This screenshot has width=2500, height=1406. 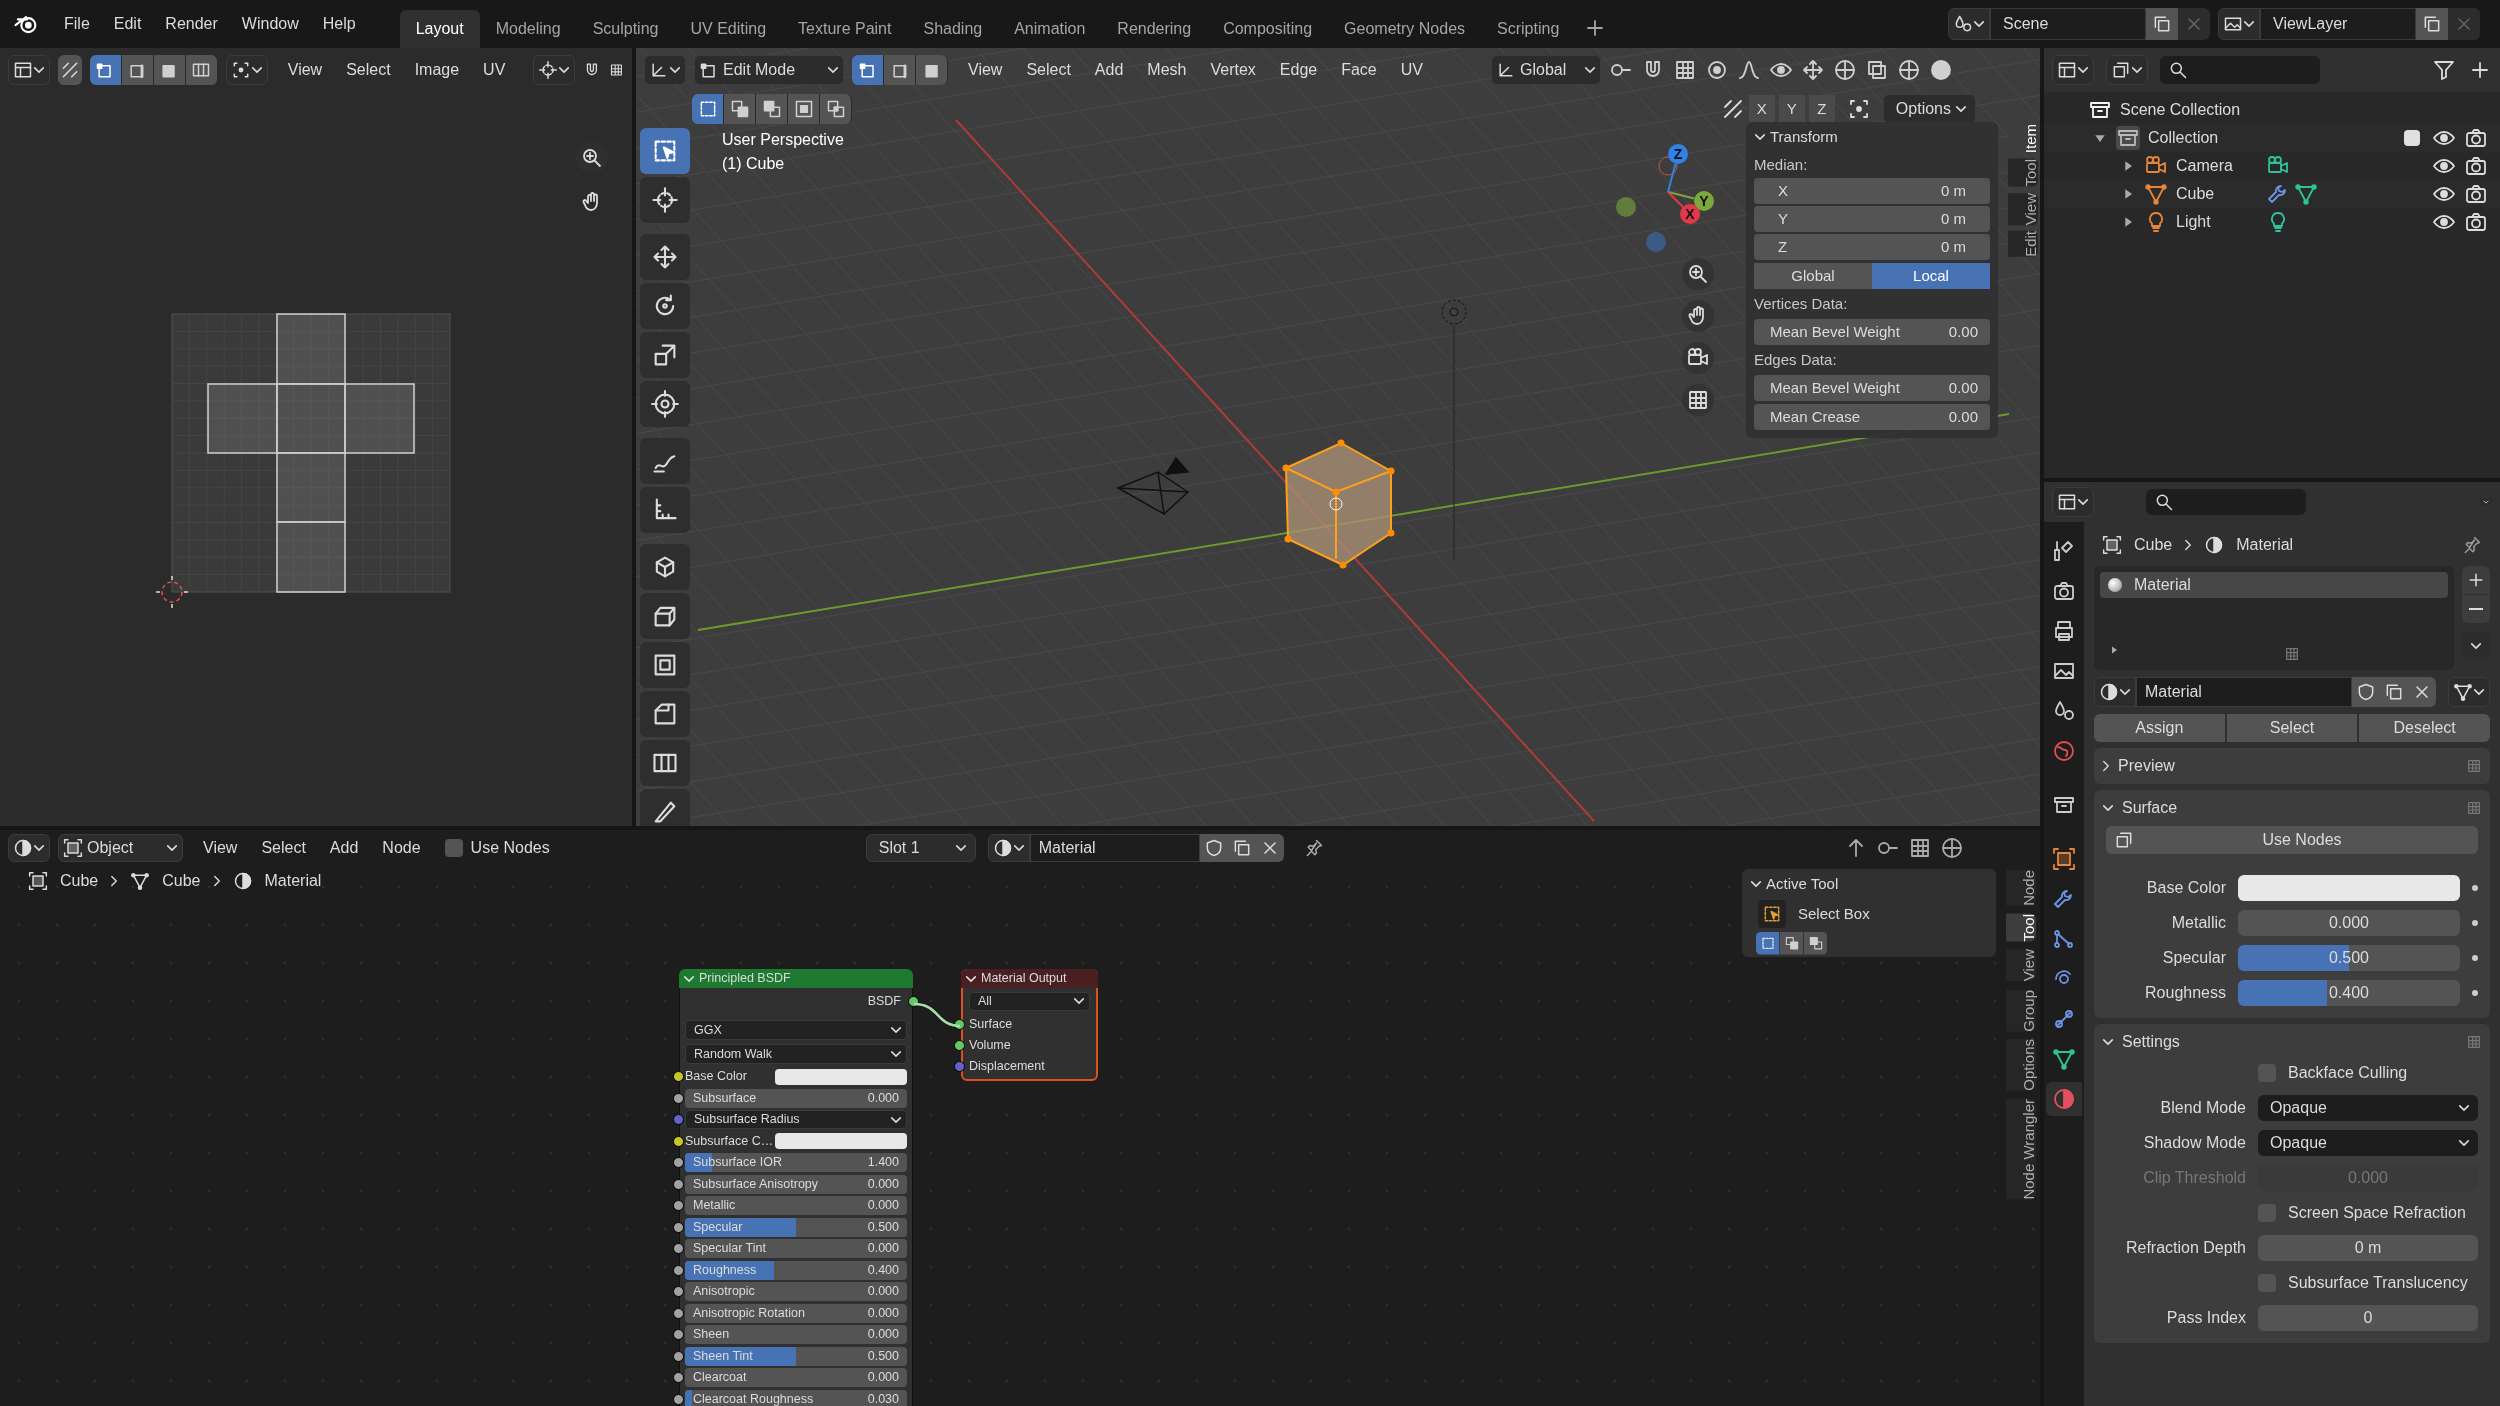 I want to click on field-label: Pass Index, so click(x=2205, y=1318).